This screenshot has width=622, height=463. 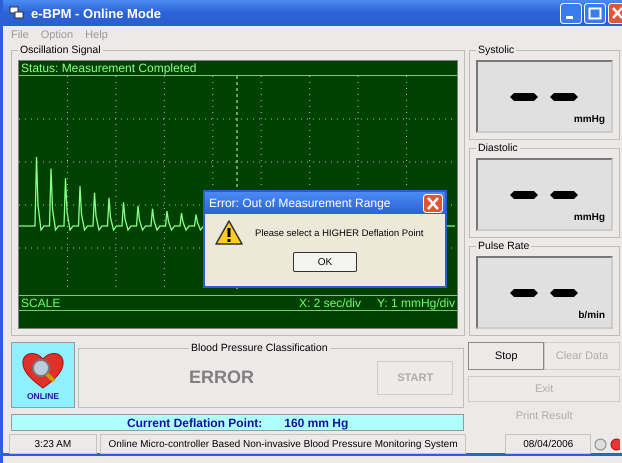 I want to click on group-title: Systolic, so click(x=496, y=50).